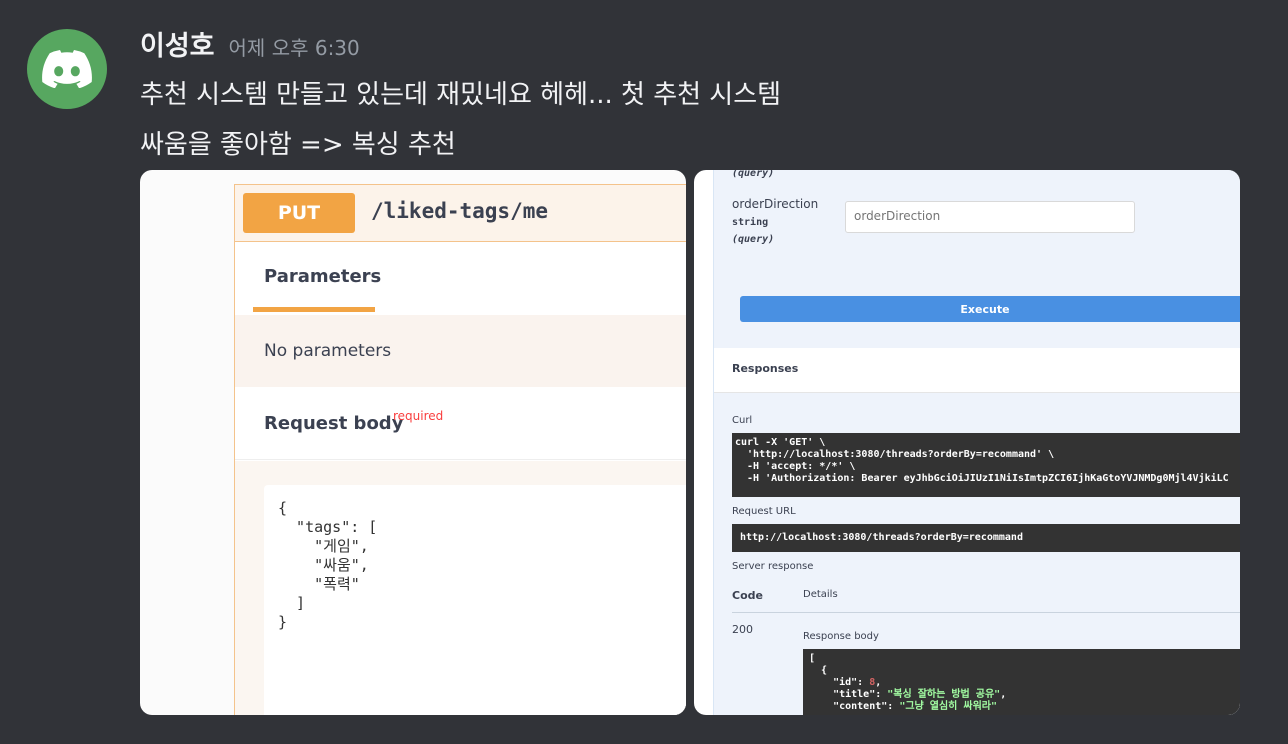  I want to click on discord-logo-icon, so click(67, 69).